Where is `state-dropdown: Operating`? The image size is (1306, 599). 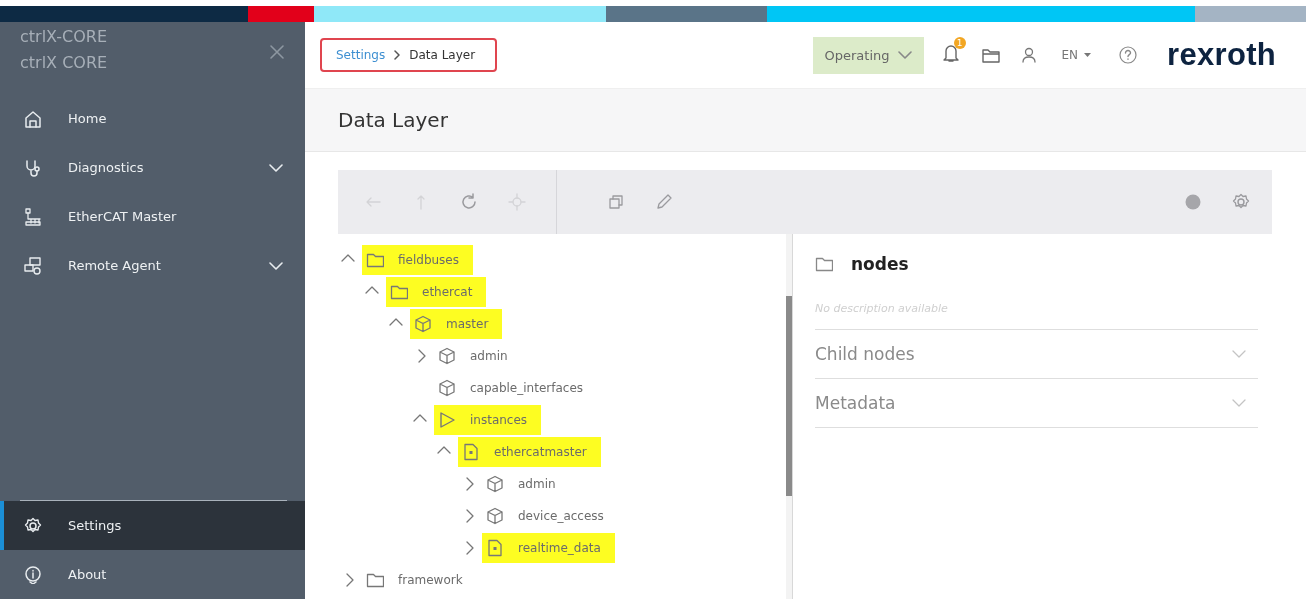
state-dropdown: Operating is located at coordinates (868, 55).